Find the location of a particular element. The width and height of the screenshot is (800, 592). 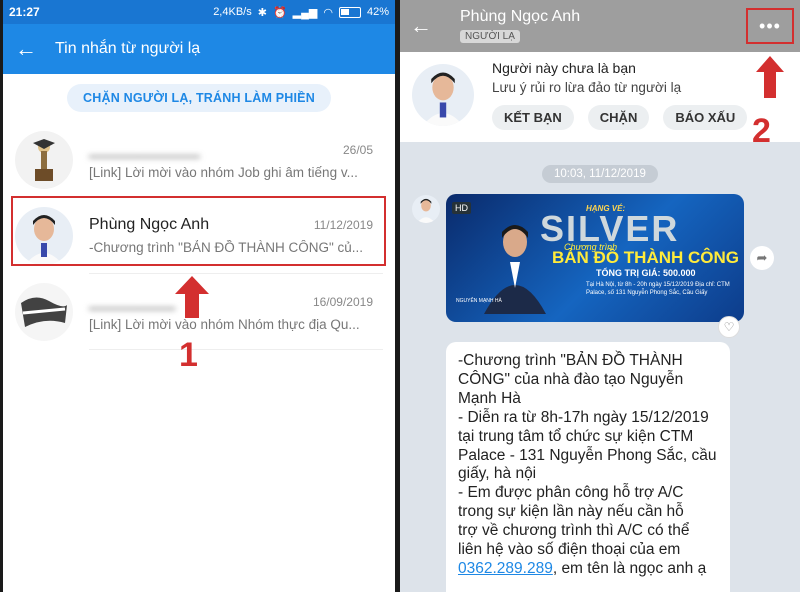

sender-avatar is located at coordinates (426, 209).